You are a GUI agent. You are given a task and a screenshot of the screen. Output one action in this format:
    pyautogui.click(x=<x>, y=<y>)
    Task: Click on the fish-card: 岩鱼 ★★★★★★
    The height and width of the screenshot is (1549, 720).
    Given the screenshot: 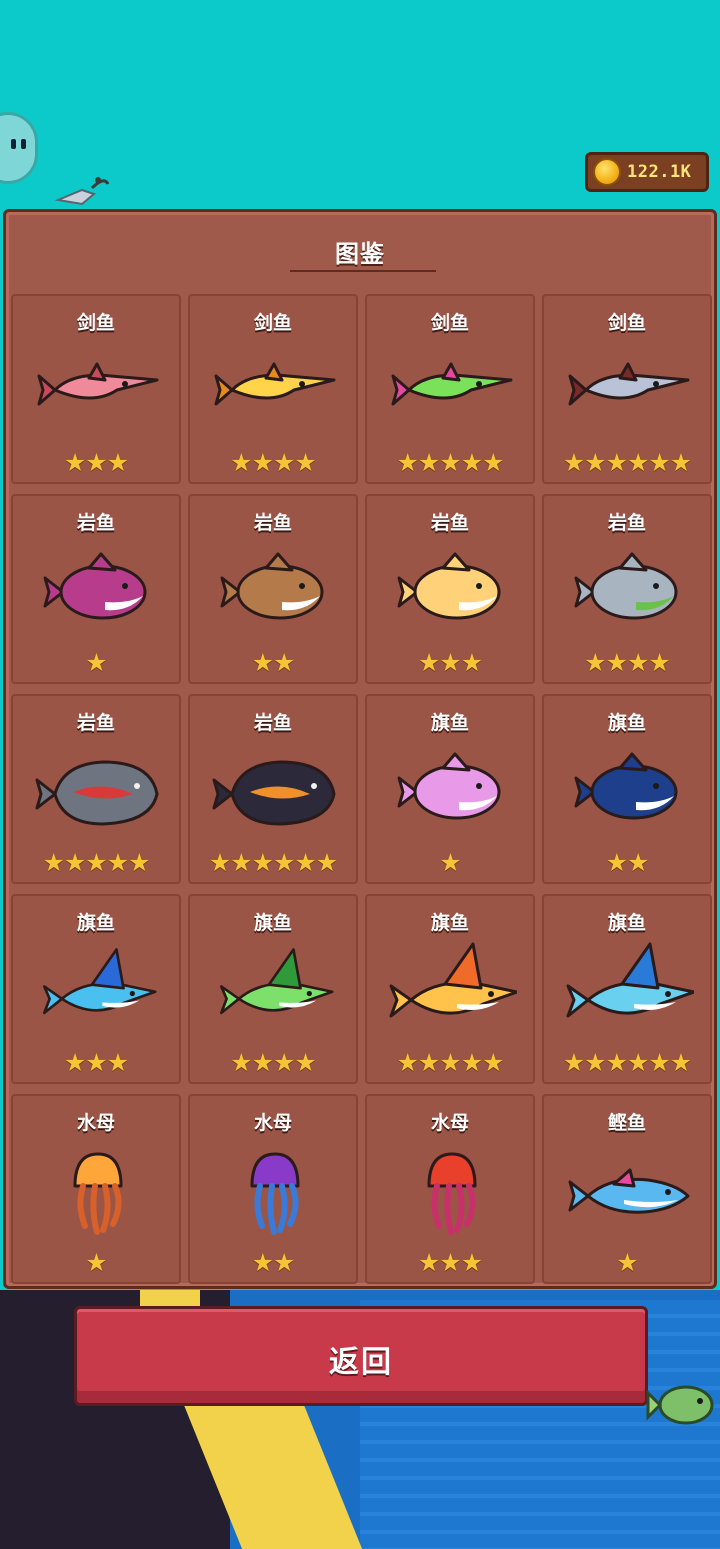 What is the action you would take?
    pyautogui.click(x=273, y=789)
    